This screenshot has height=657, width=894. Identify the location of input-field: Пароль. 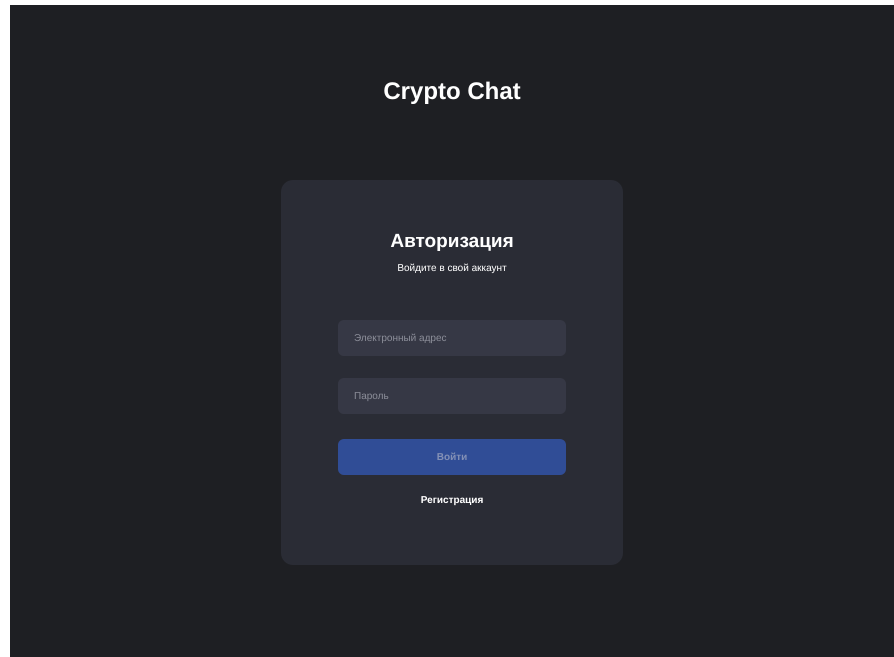
(452, 396).